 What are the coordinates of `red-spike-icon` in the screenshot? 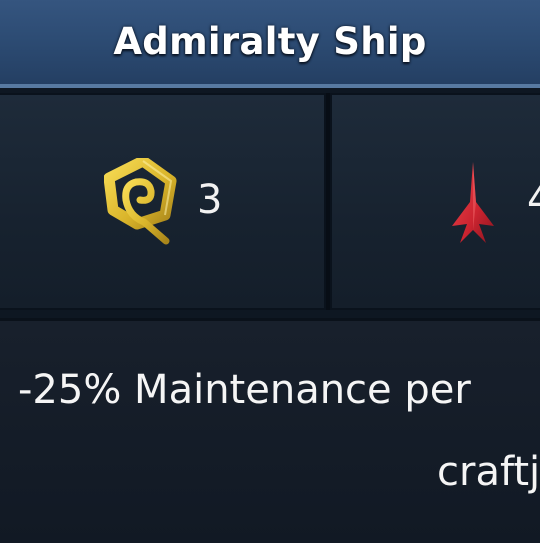 It's located at (473, 202).